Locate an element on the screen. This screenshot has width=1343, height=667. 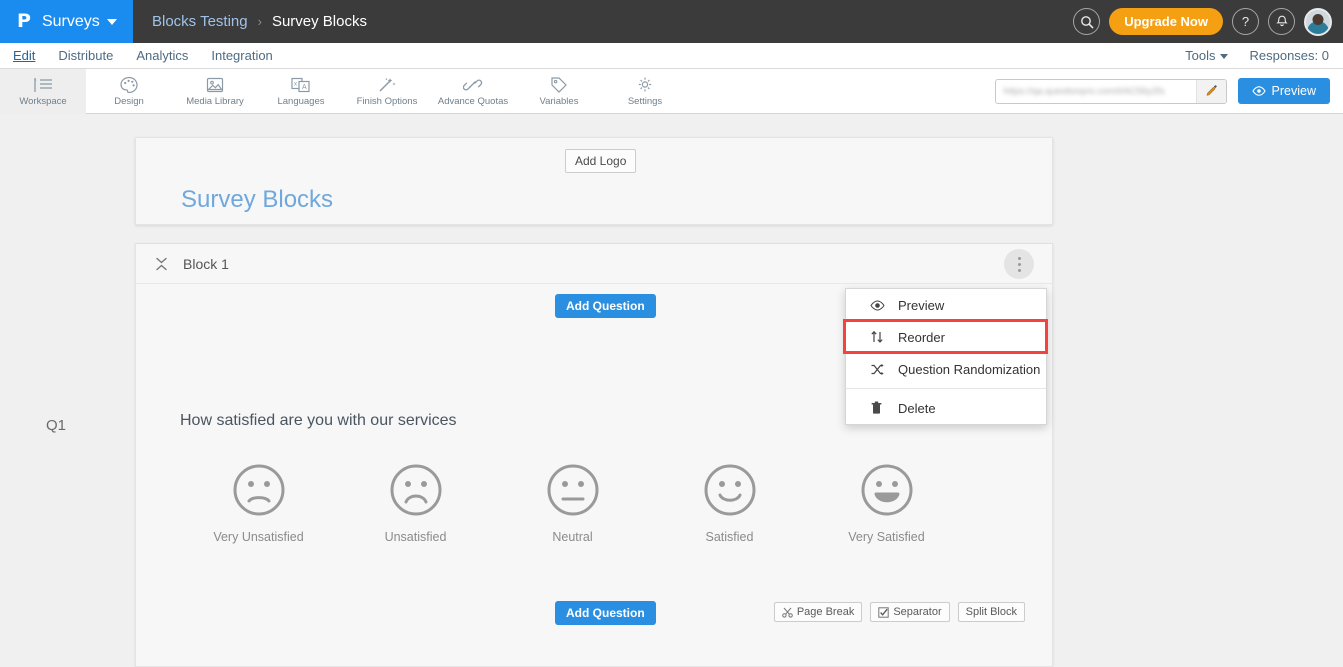
separator-label: Separator is located at coordinates (917, 612).